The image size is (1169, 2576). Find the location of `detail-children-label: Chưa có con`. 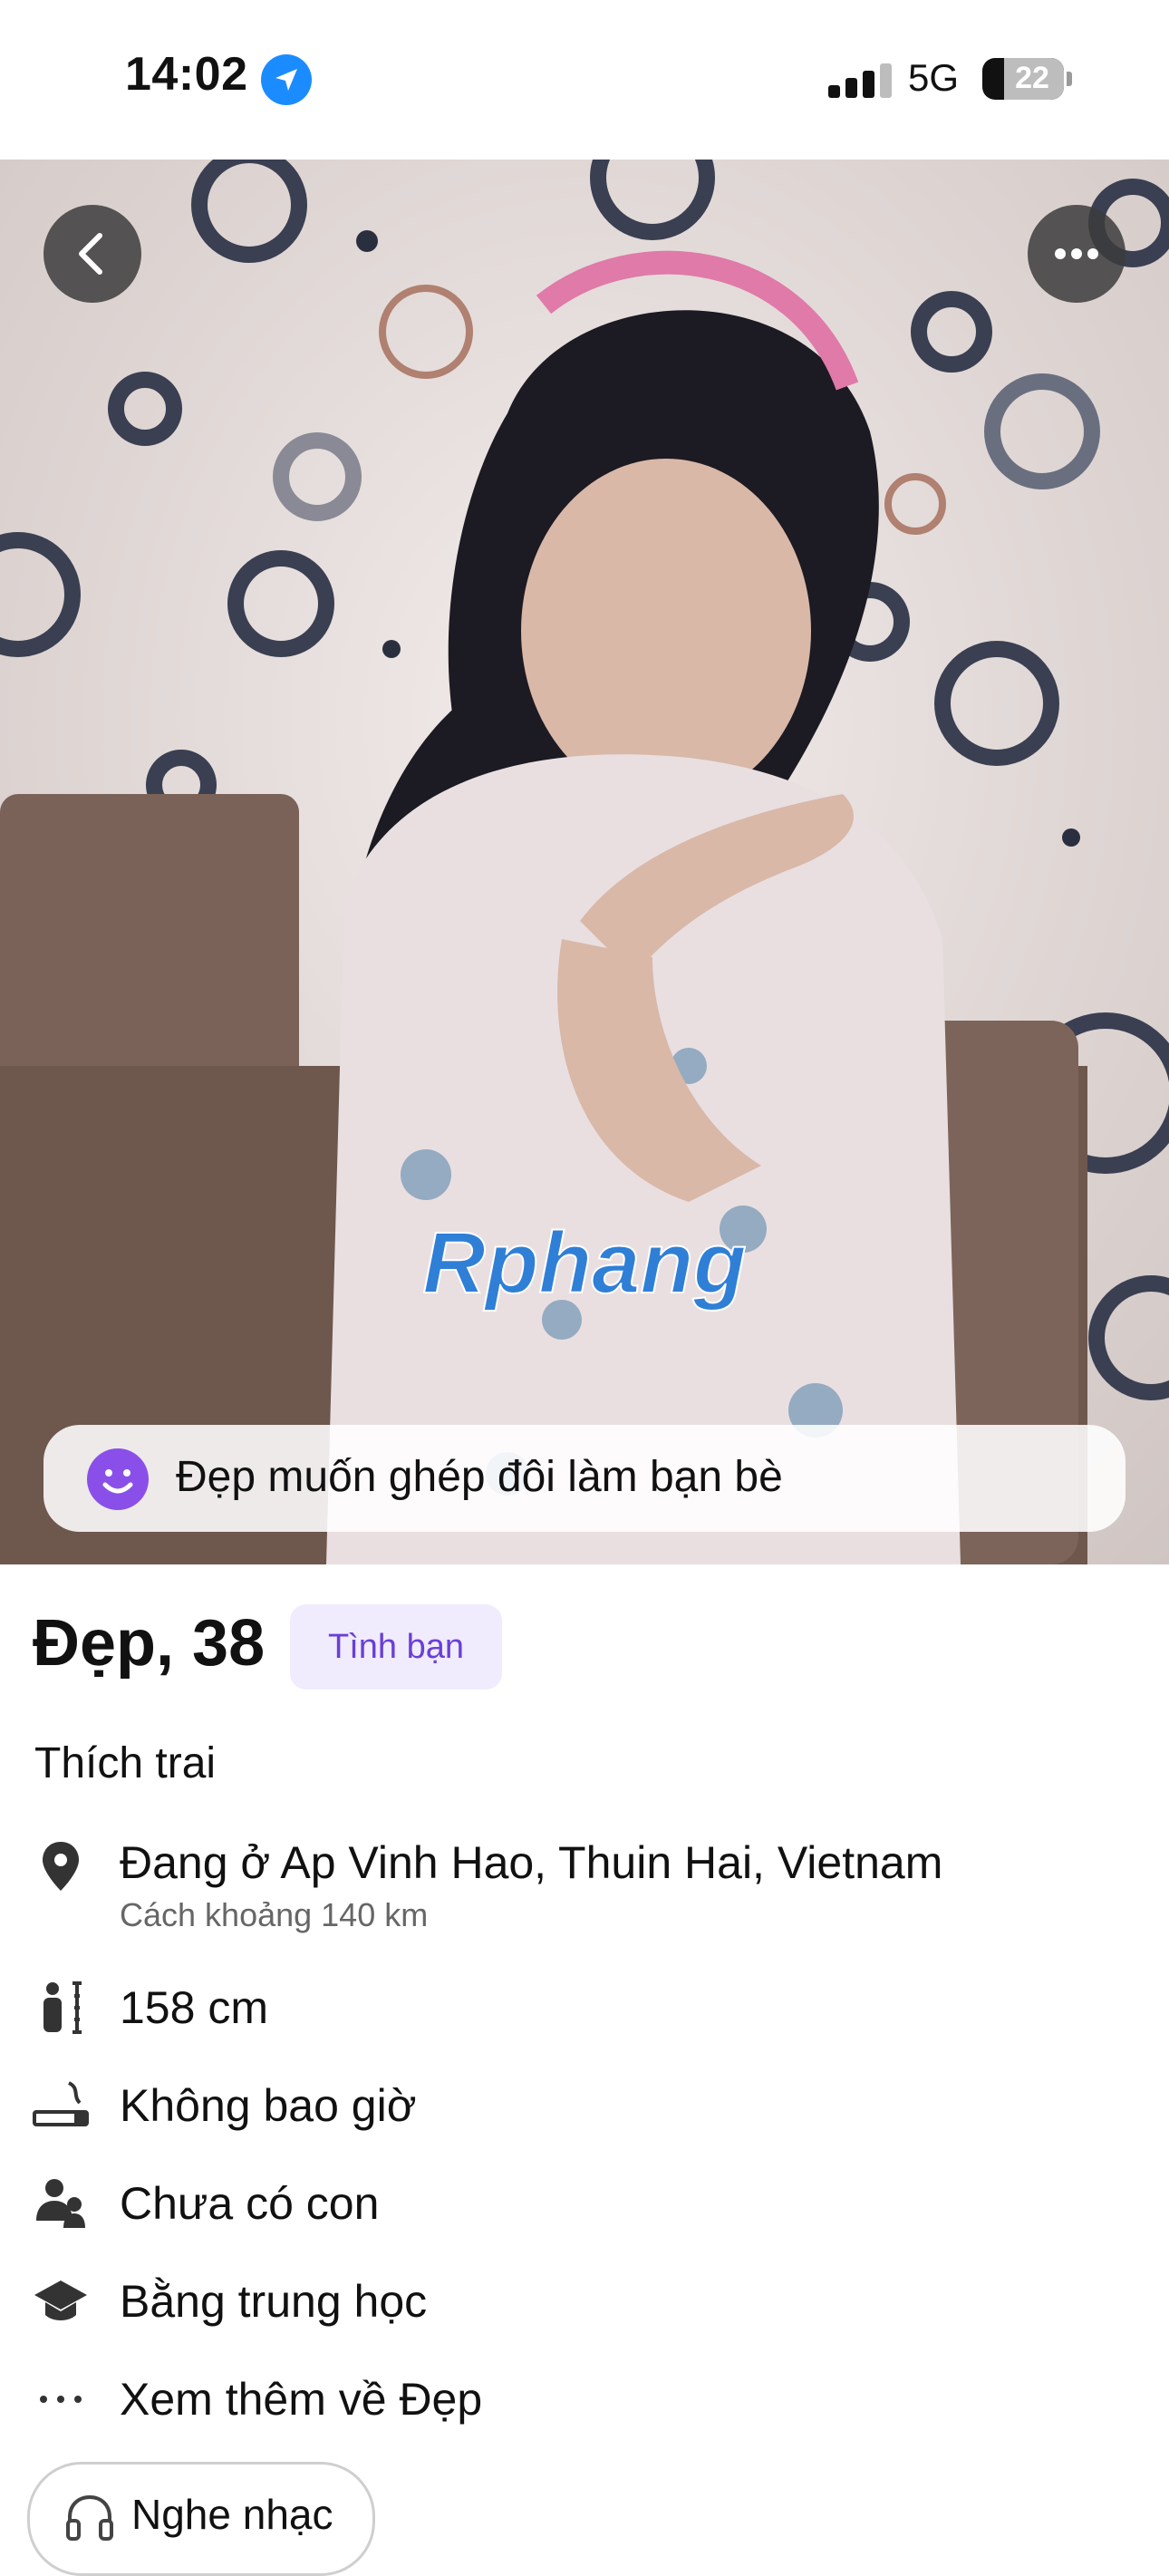

detail-children-label: Chưa có con is located at coordinates (250, 2203).